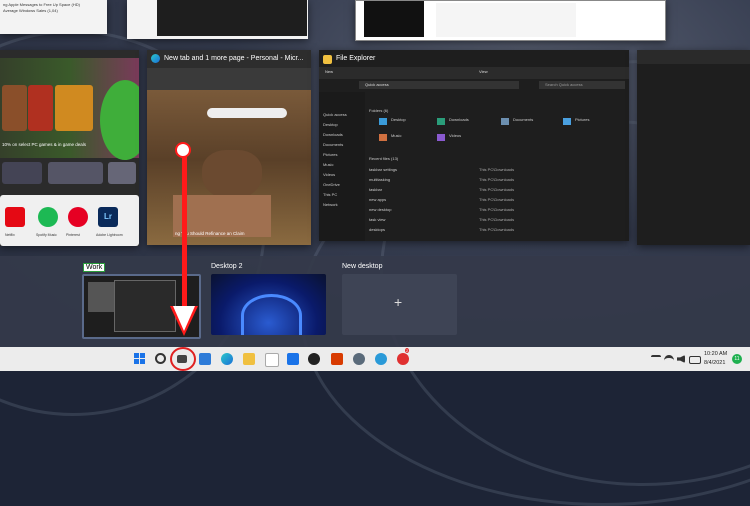 The height and width of the screenshot is (506, 750). What do you see at coordinates (15, 217) in the screenshot?
I see `netflix-icon` at bounding box center [15, 217].